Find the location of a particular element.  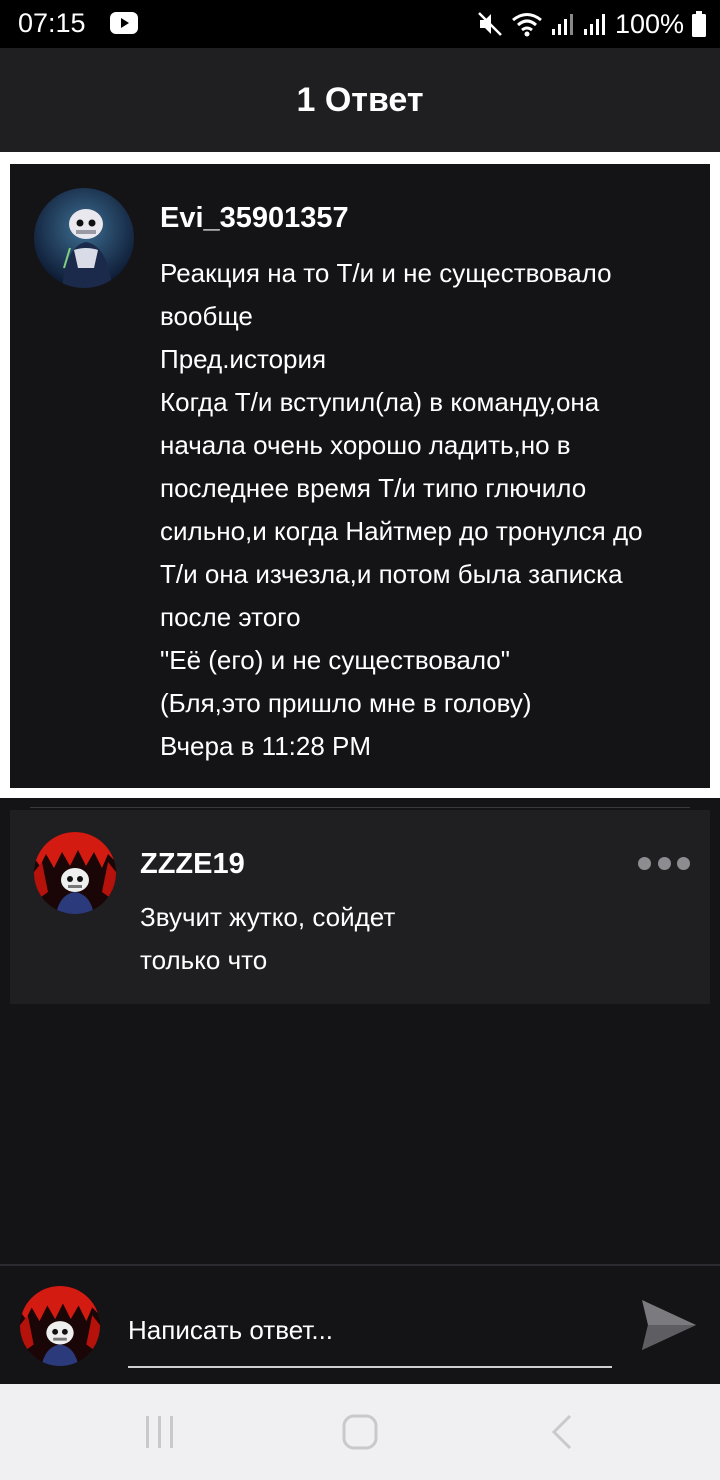

divider is located at coordinates (360, 807).